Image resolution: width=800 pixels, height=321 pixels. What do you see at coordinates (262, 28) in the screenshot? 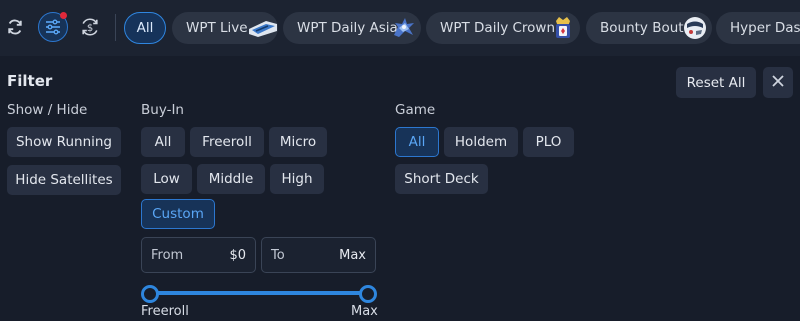
I see `wpt-live-thumbnail-icon` at bounding box center [262, 28].